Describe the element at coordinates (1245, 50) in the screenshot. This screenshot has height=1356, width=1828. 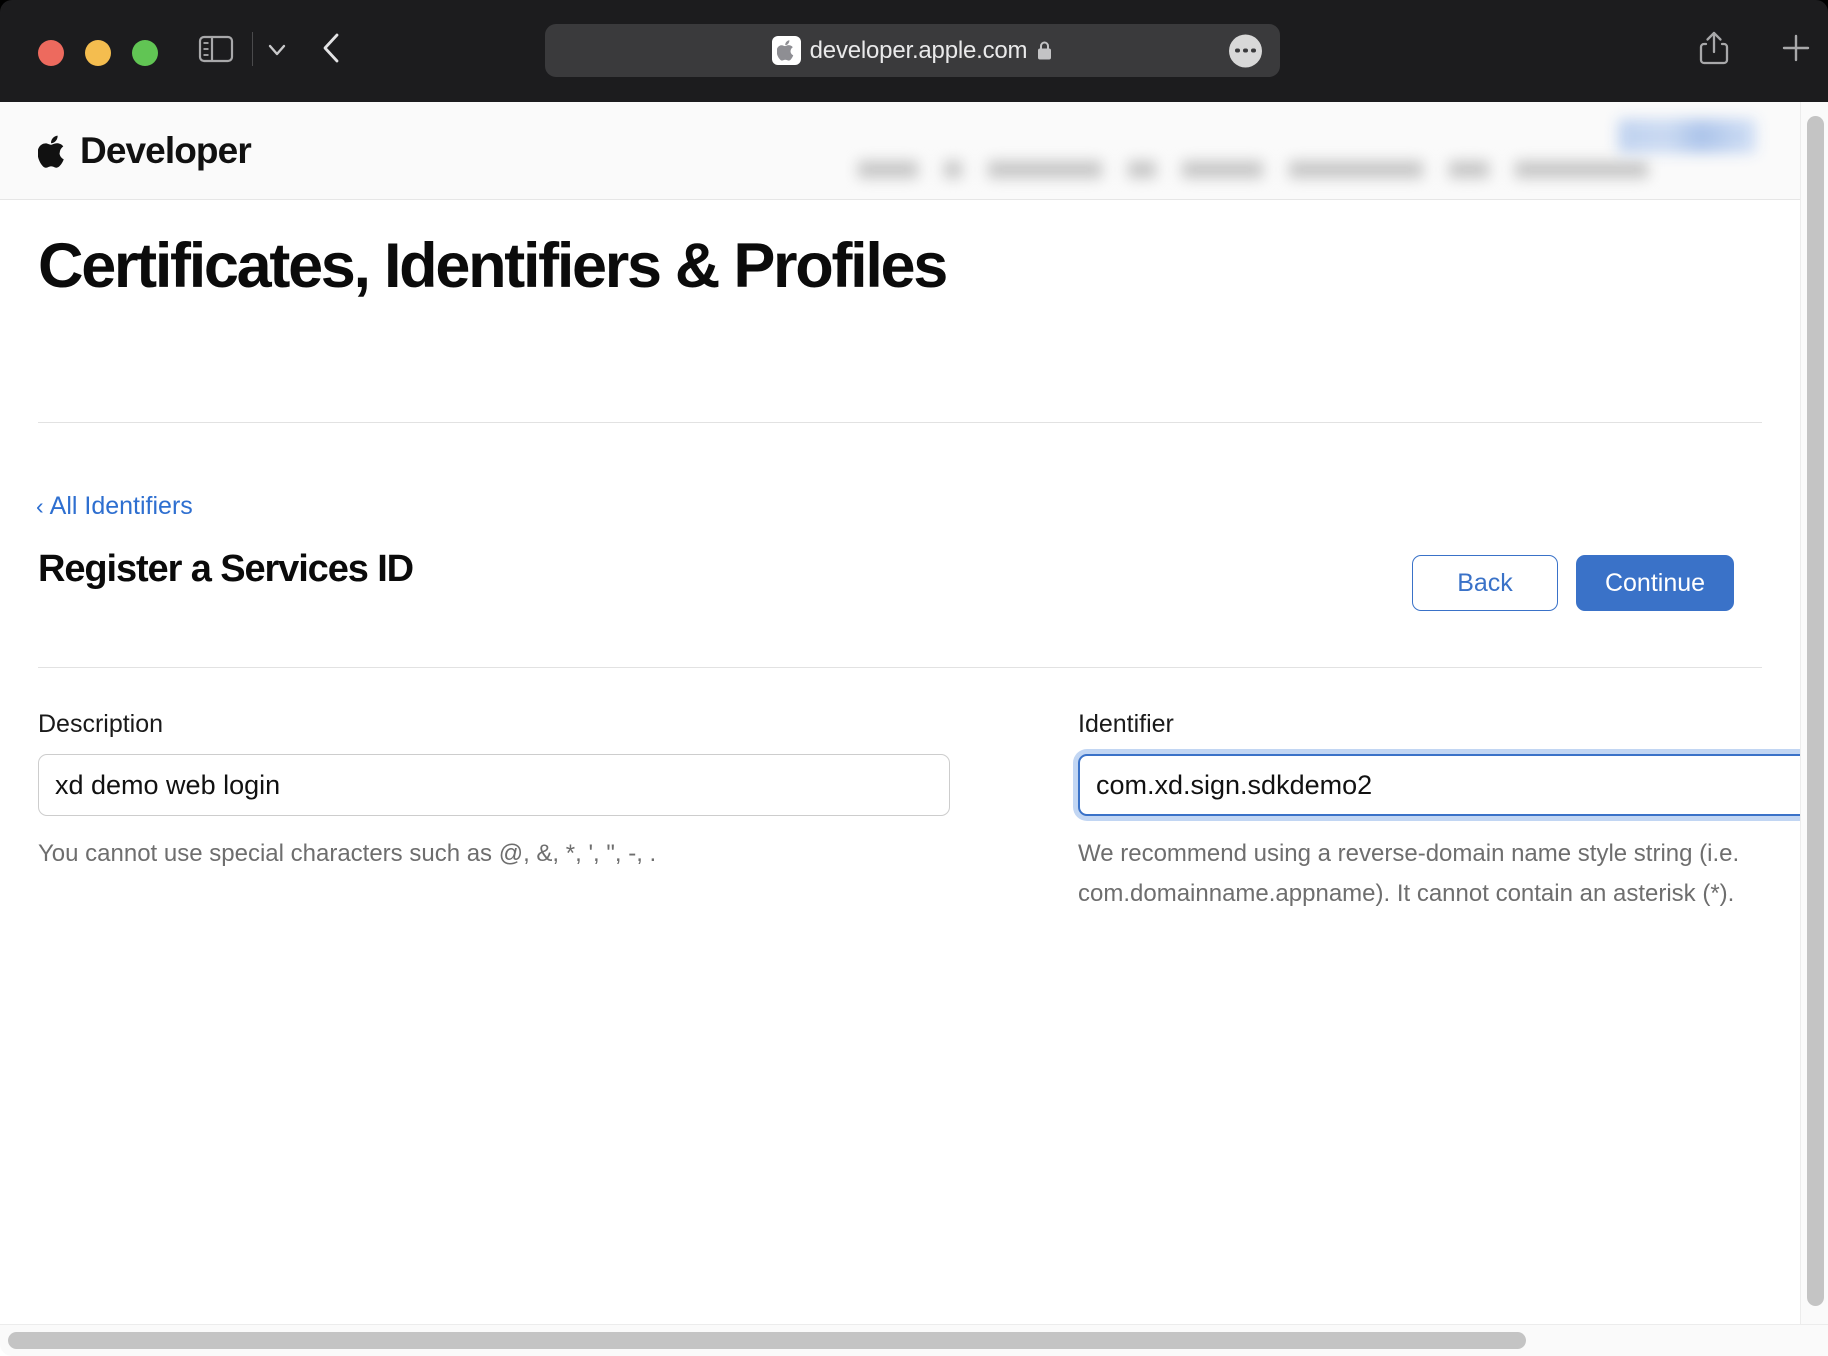
I see `more-options-icon` at that location.